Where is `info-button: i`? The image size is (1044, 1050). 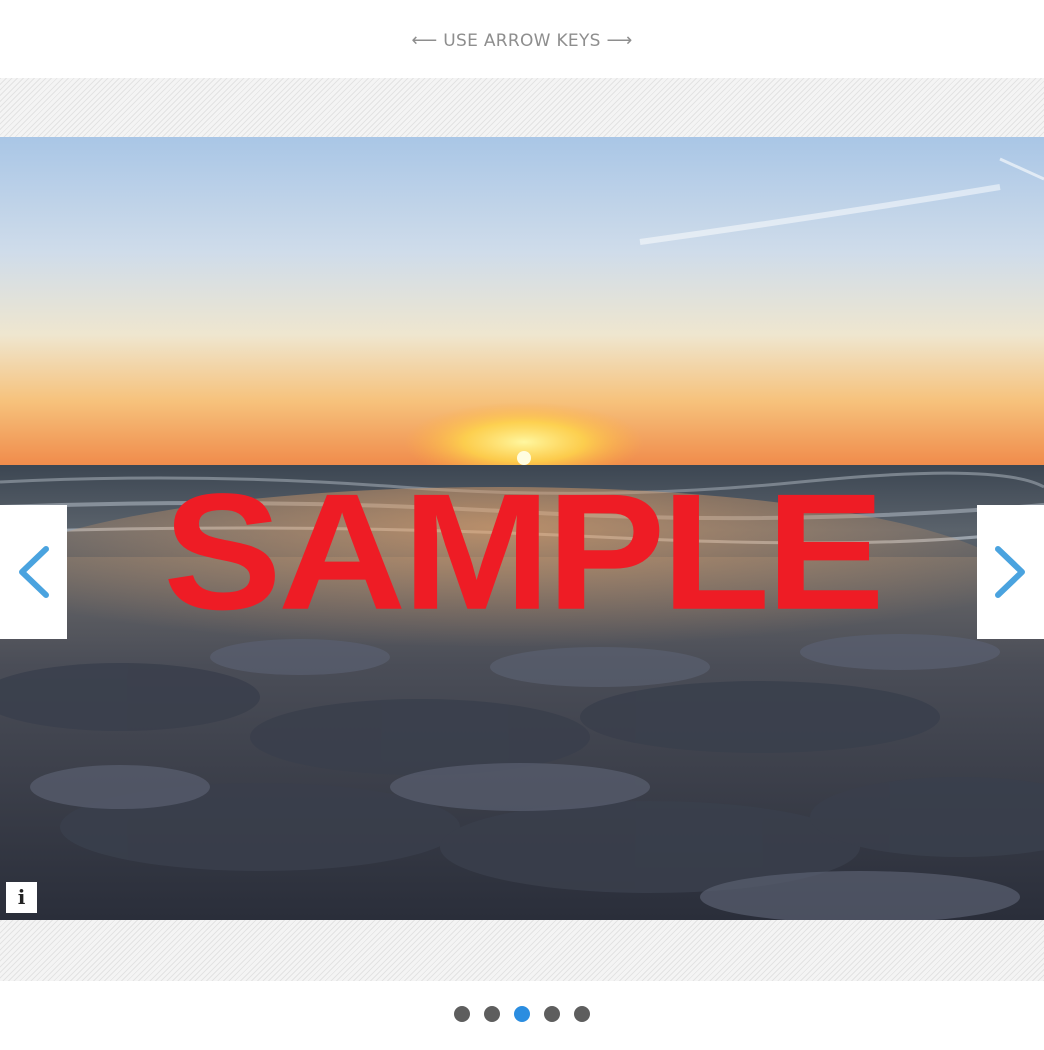
info-button: i is located at coordinates (21, 897).